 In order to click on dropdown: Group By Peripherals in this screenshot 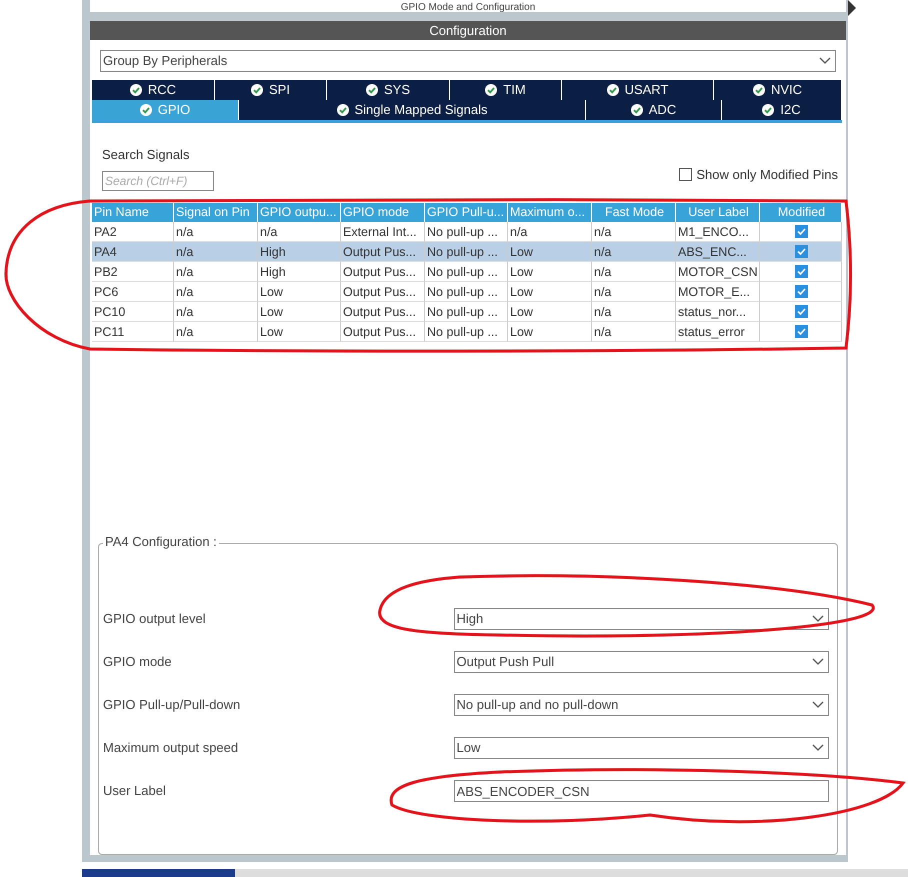, I will do `click(468, 61)`.